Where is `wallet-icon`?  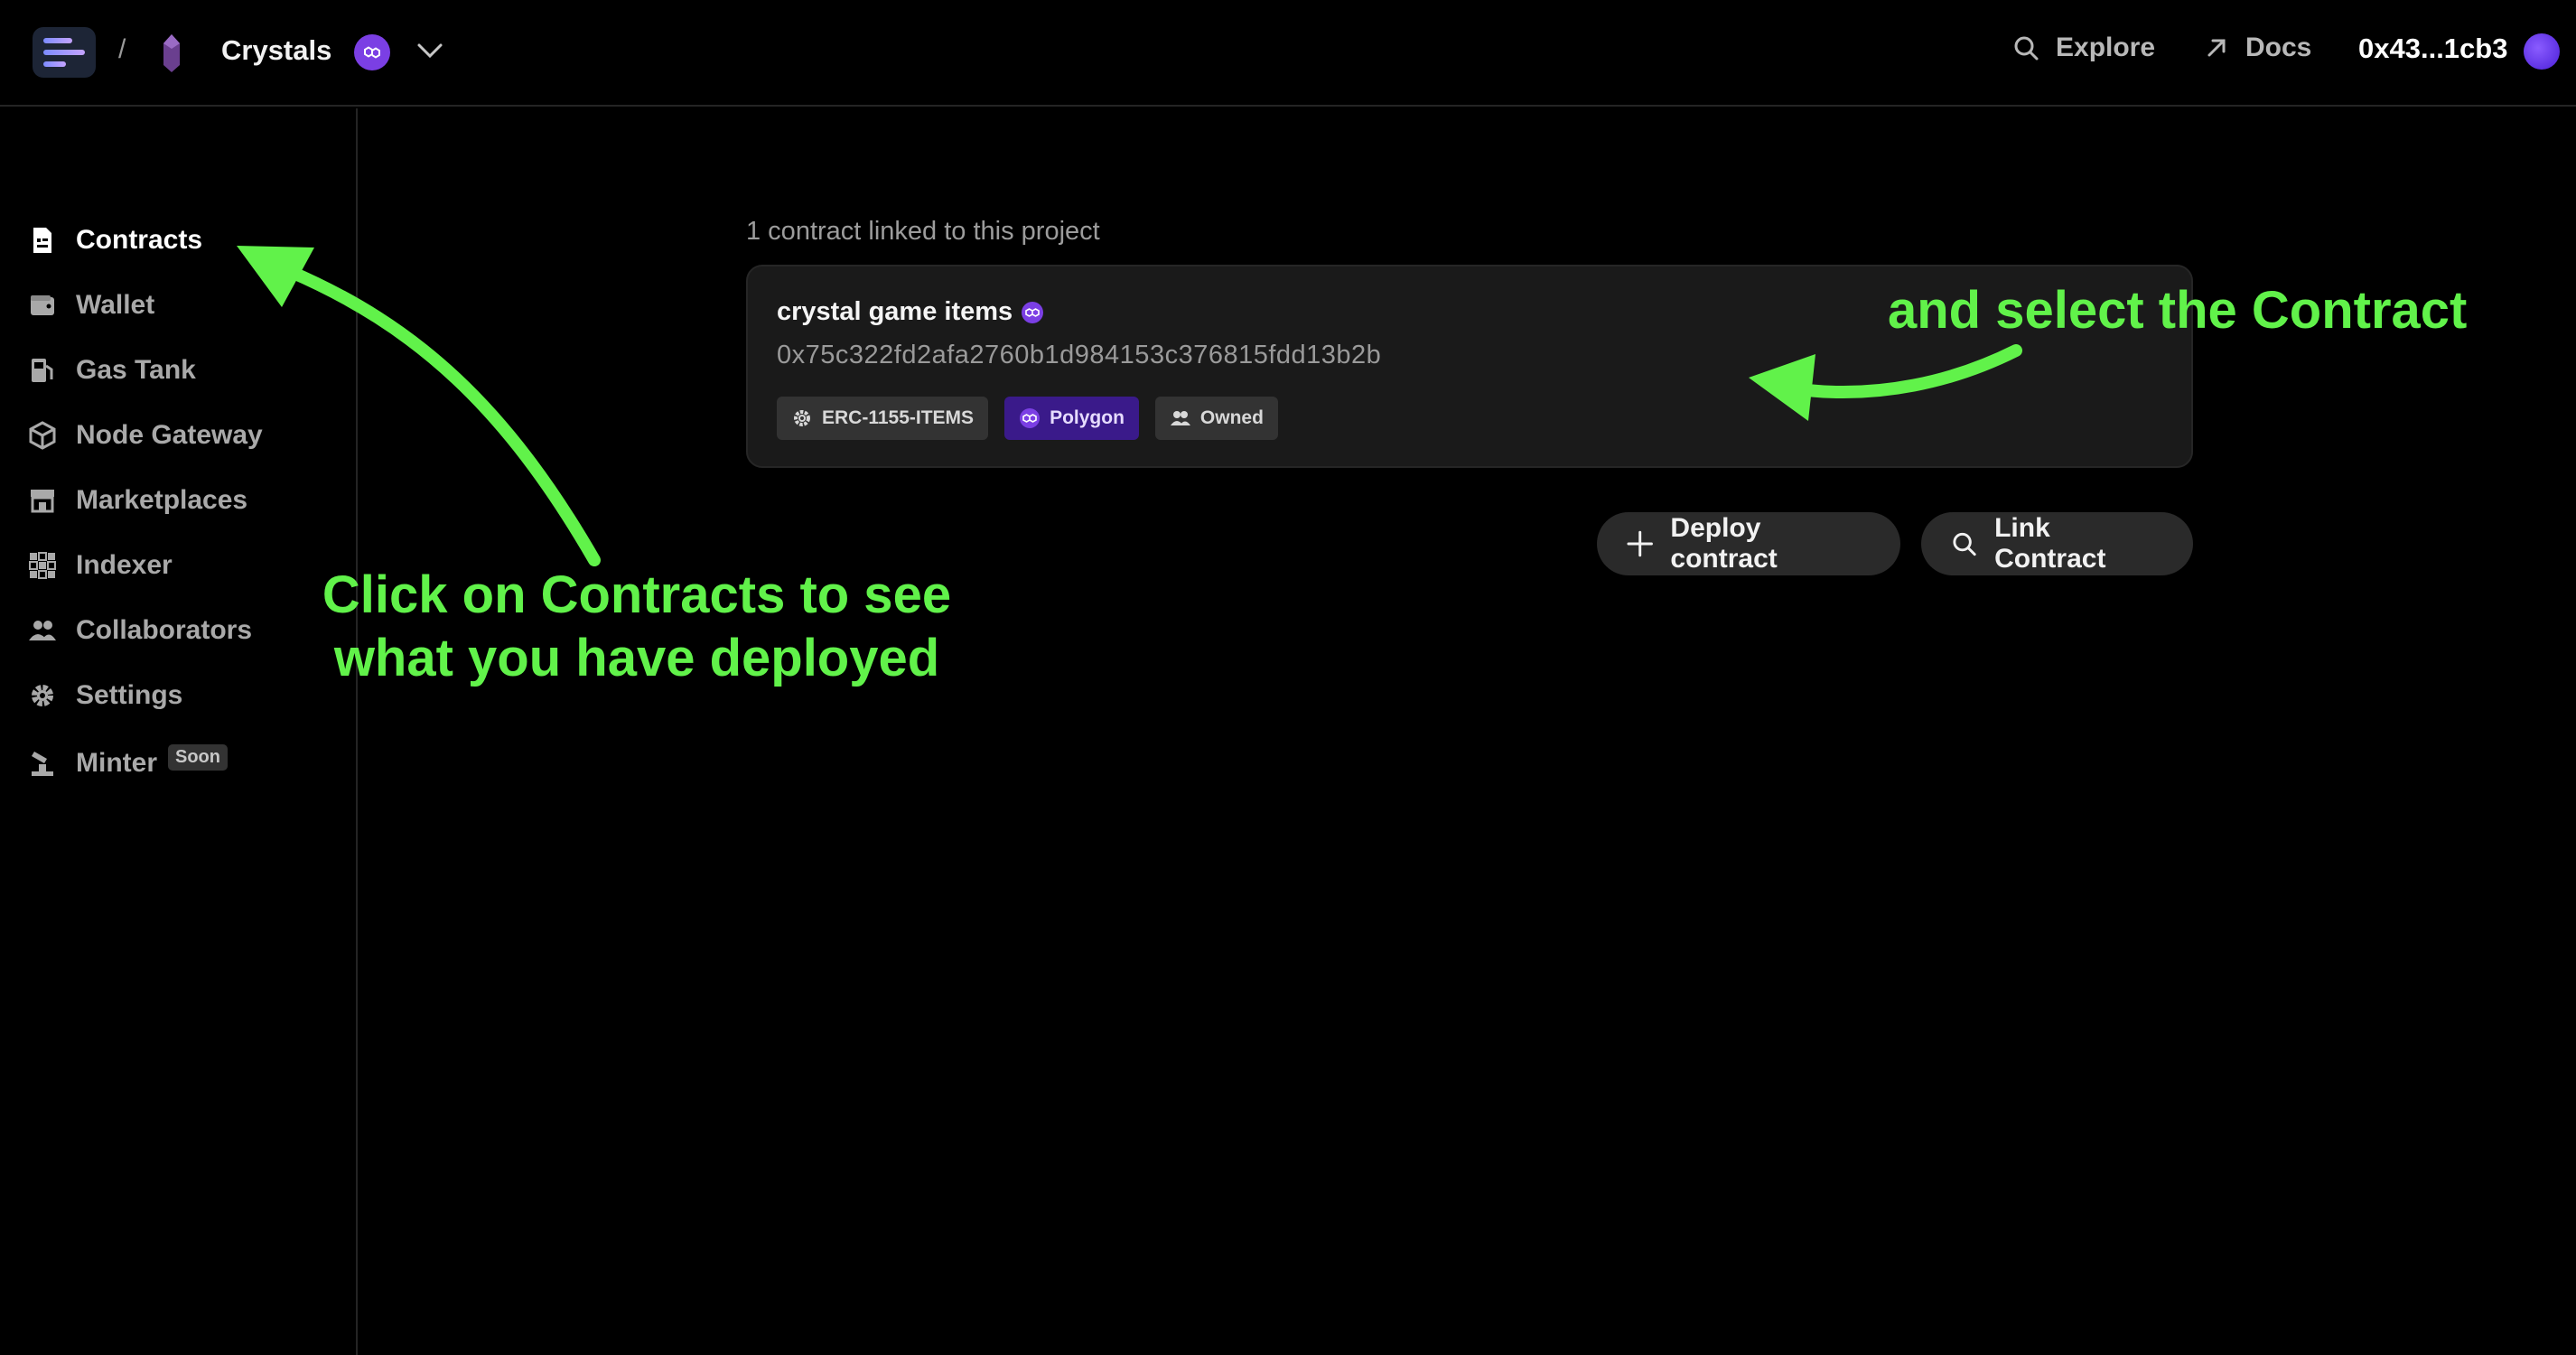 wallet-icon is located at coordinates (42, 305).